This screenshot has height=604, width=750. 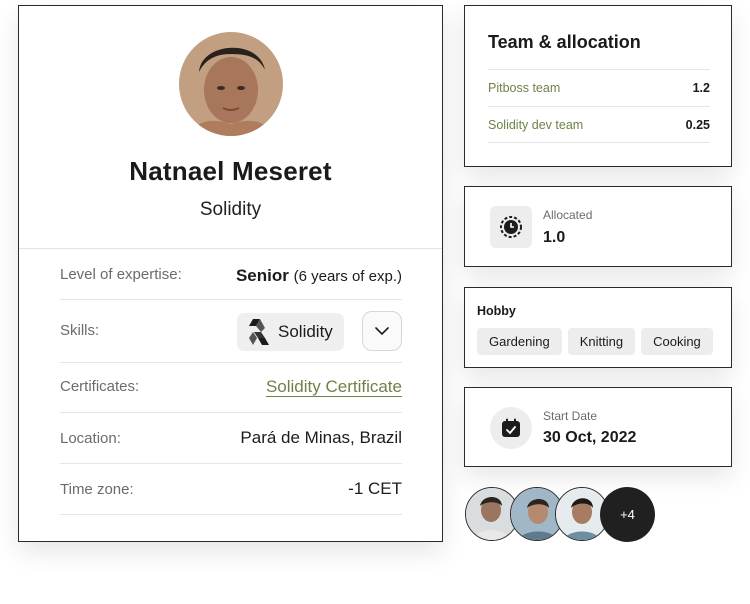 What do you see at coordinates (598, 226) in the screenshot?
I see `allocated-card: Allocated 1.0` at bounding box center [598, 226].